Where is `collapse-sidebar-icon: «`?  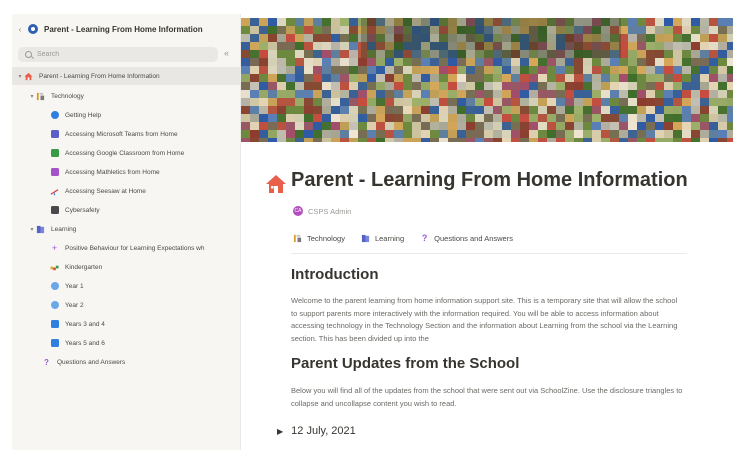 collapse-sidebar-icon: « is located at coordinates (226, 53).